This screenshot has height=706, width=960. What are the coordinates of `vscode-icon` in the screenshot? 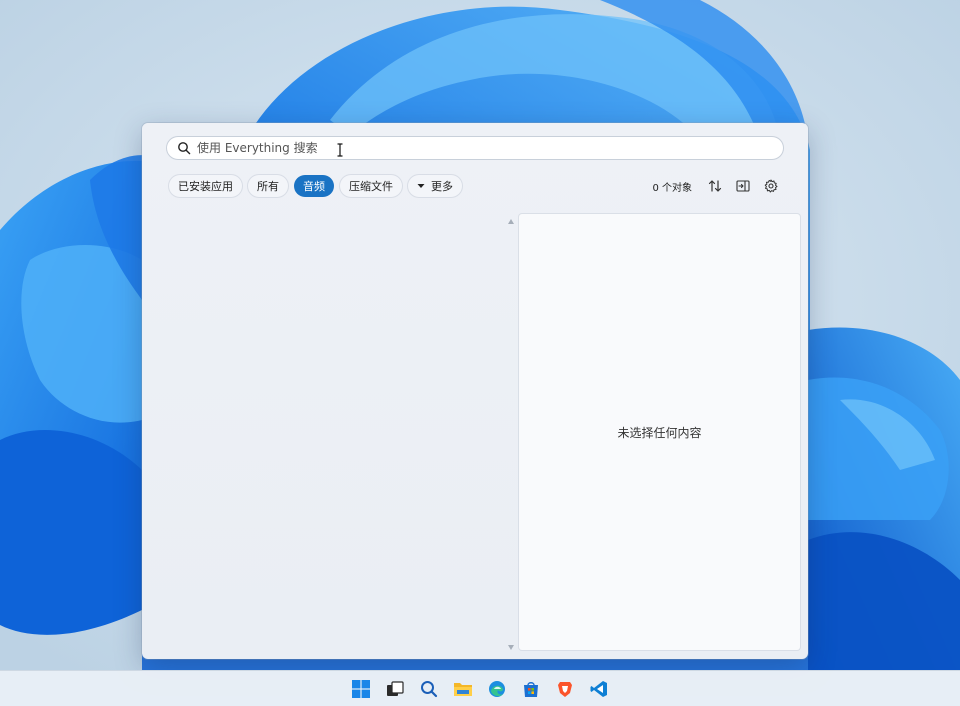 It's located at (598, 689).